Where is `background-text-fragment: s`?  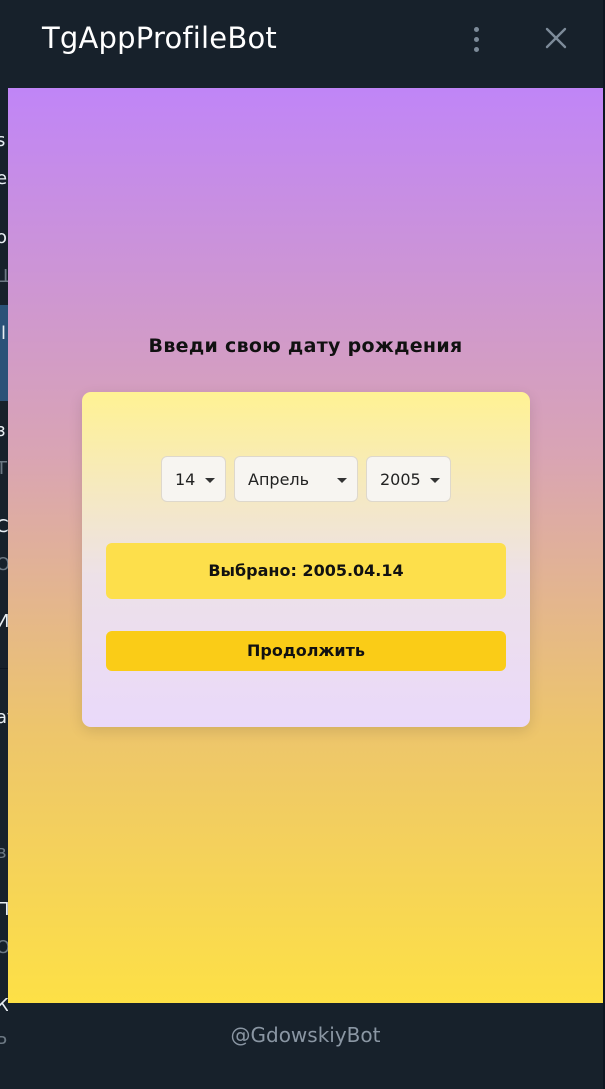
background-text-fragment: s is located at coordinates (3, 140).